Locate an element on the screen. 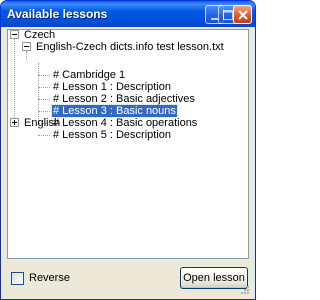 Image resolution: width=320 pixels, height=300 pixels. close-icon is located at coordinates (243, 15).